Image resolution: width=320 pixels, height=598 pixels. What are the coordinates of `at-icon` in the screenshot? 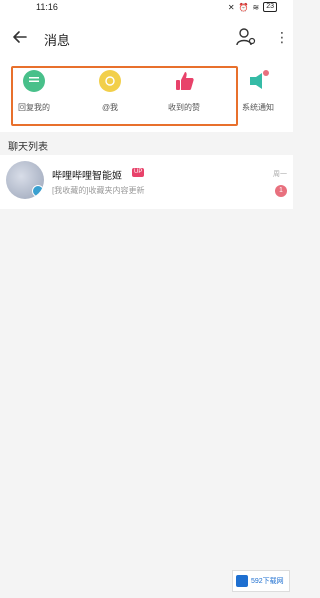 It's located at (110, 81).